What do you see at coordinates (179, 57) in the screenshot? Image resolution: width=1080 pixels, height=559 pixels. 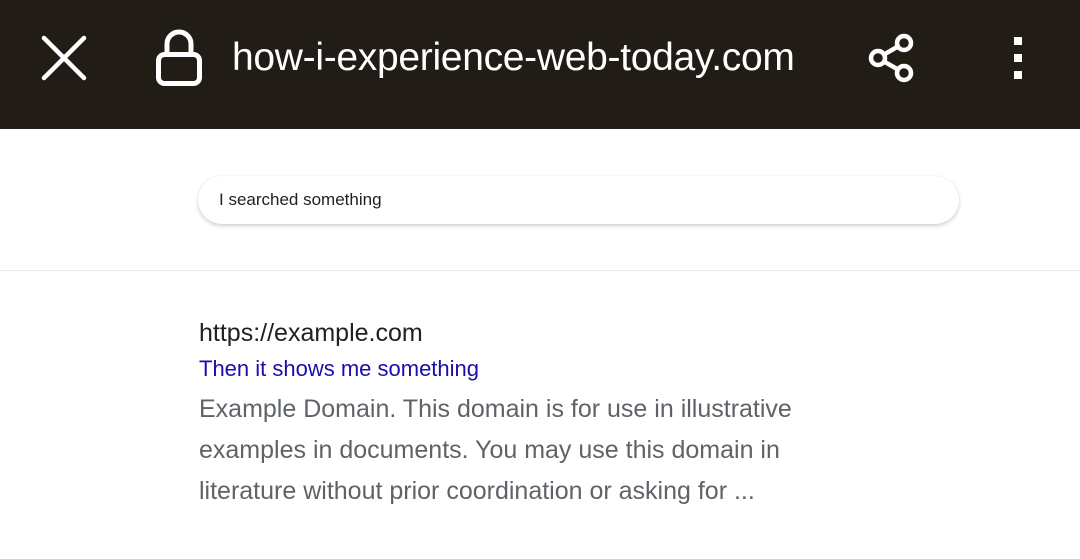 I see `lock-icon` at bounding box center [179, 57].